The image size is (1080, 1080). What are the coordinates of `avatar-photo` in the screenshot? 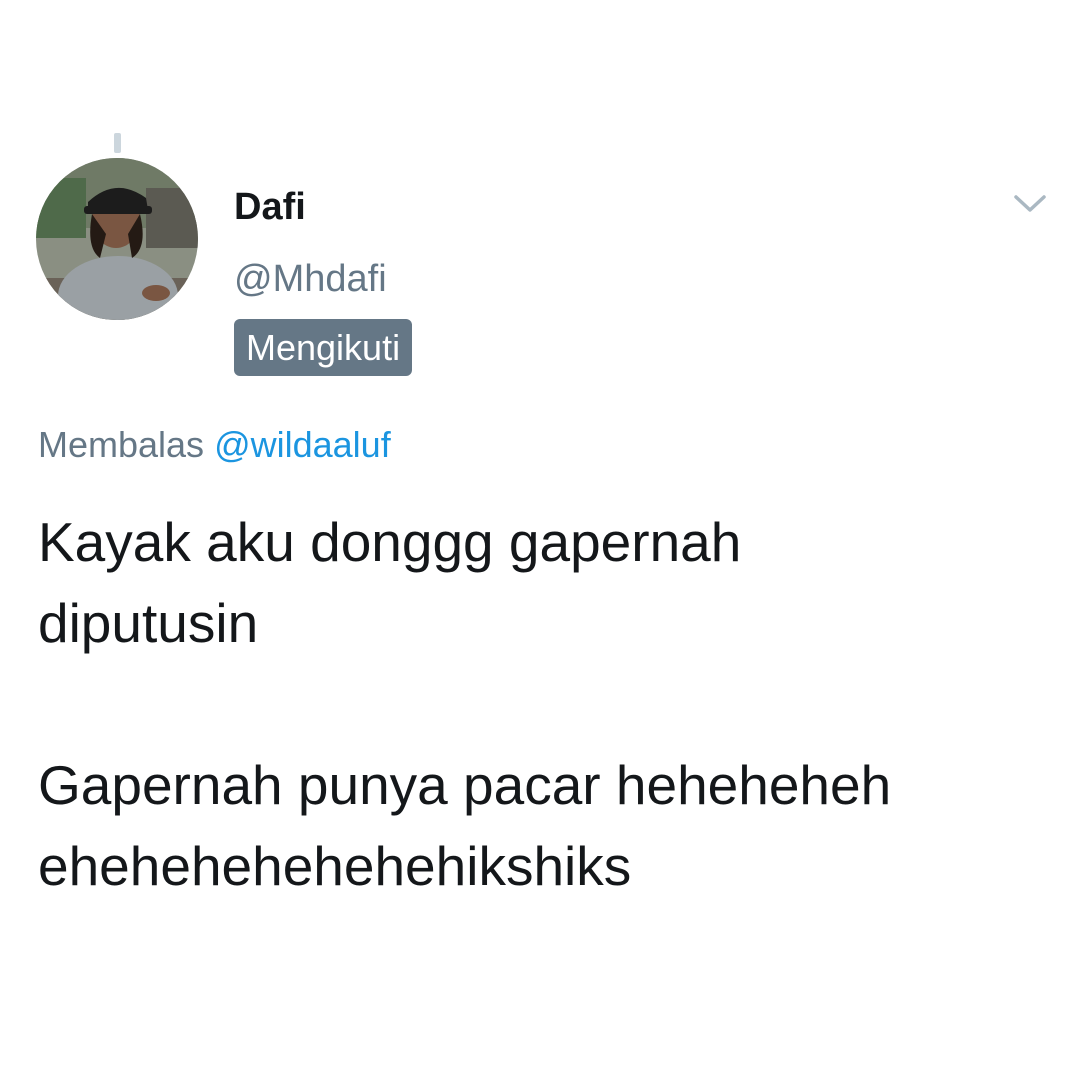 It's located at (117, 239).